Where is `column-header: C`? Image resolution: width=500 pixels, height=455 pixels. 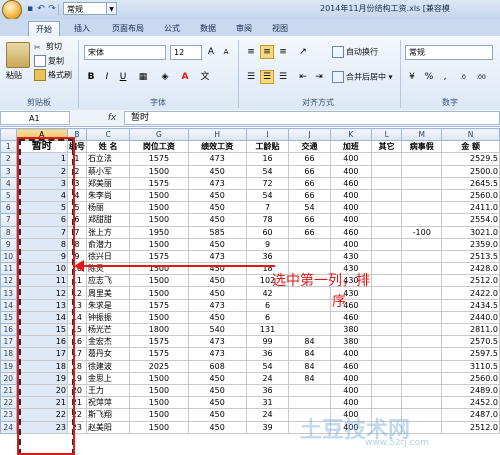 column-header: C is located at coordinates (108, 135).